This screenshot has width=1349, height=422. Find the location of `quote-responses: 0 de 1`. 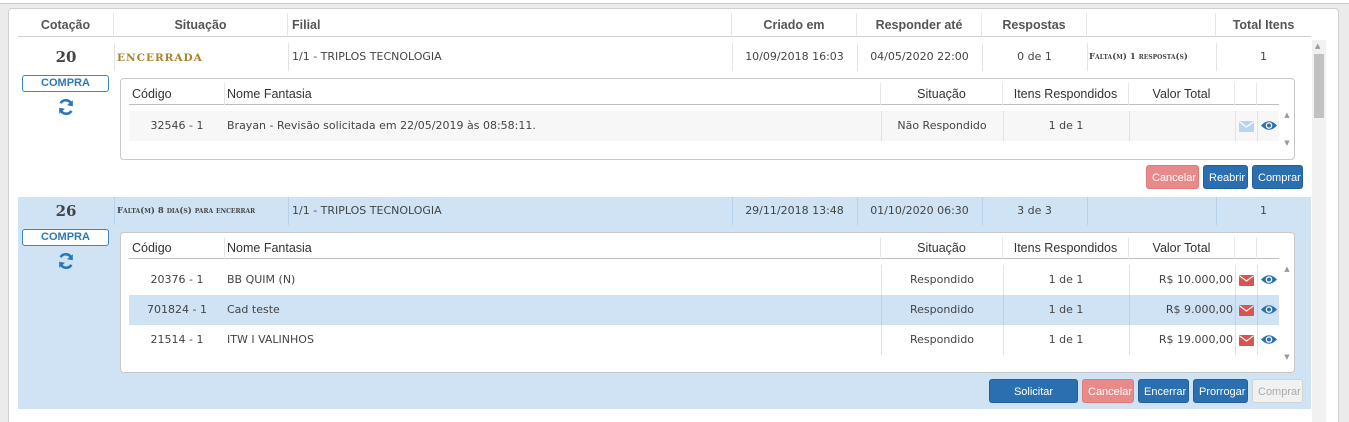

quote-responses: 0 de 1 is located at coordinates (1034, 56).